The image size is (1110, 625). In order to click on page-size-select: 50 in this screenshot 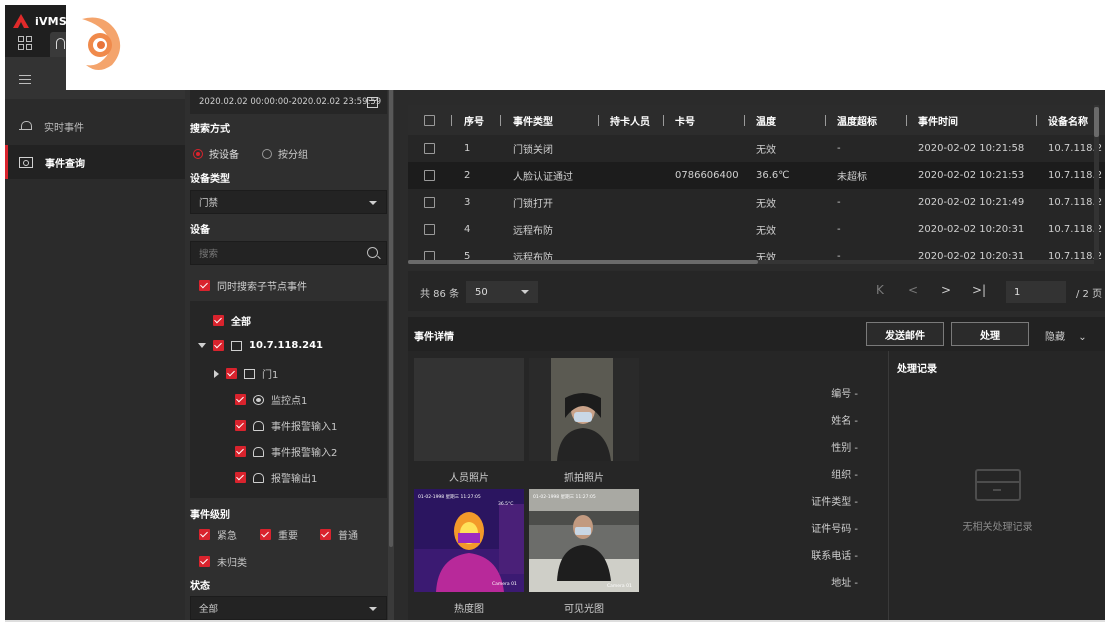, I will do `click(502, 292)`.